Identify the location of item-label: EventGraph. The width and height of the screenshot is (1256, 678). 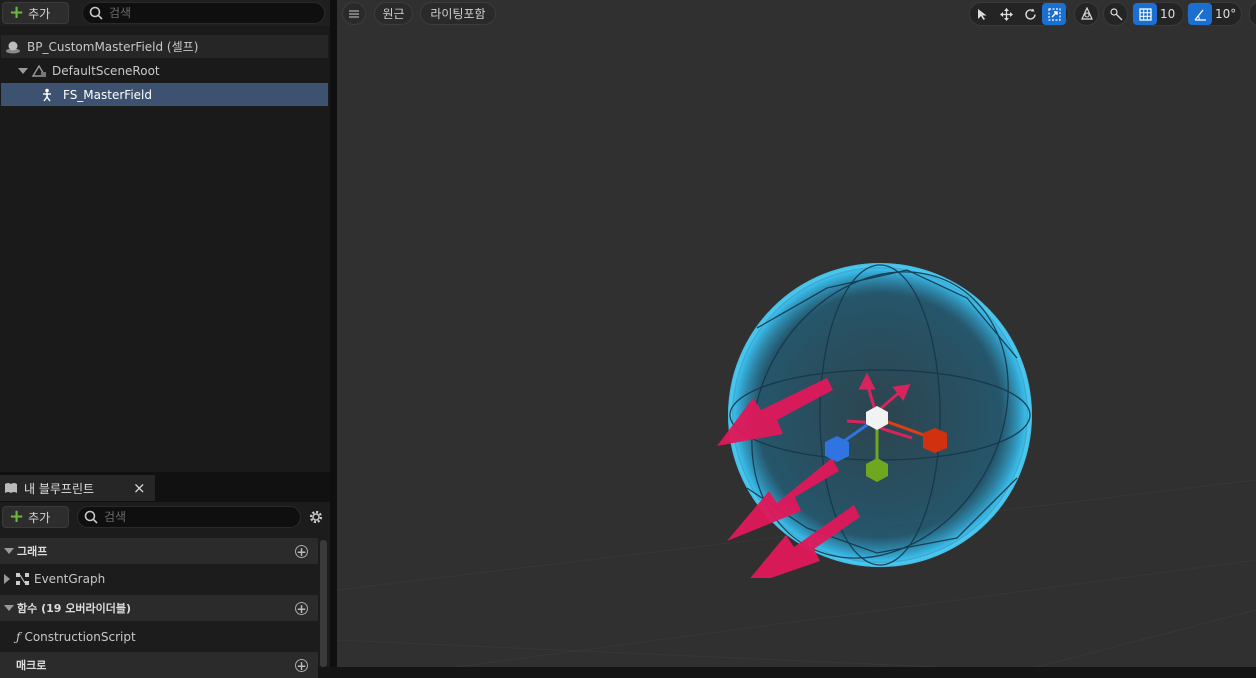
(70, 579).